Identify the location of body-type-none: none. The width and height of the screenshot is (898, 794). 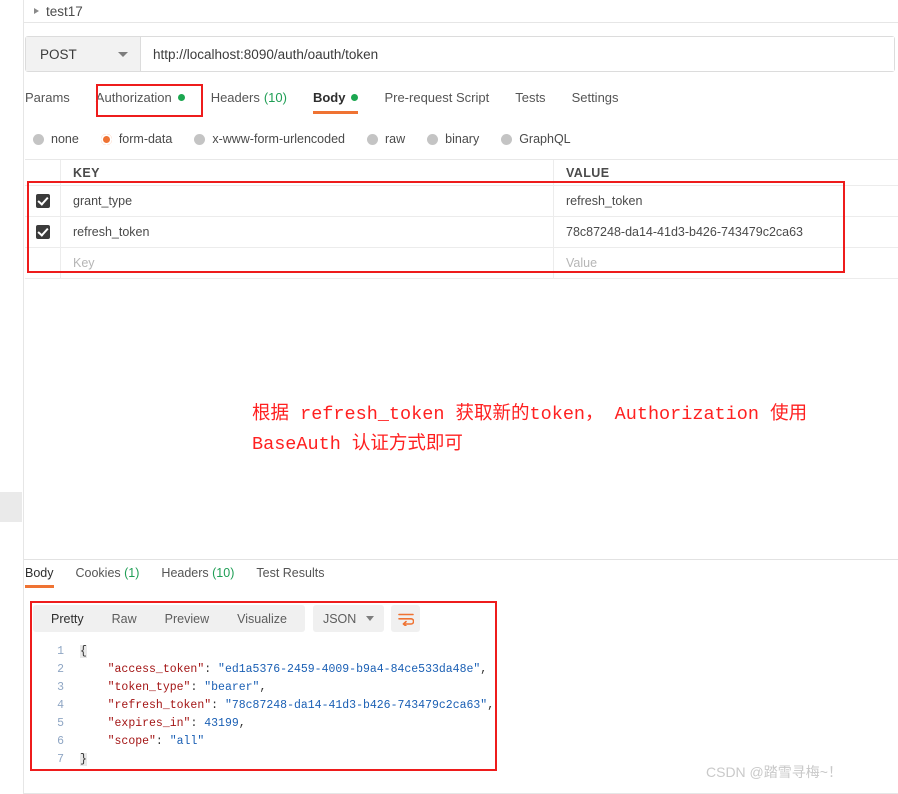
(56, 139).